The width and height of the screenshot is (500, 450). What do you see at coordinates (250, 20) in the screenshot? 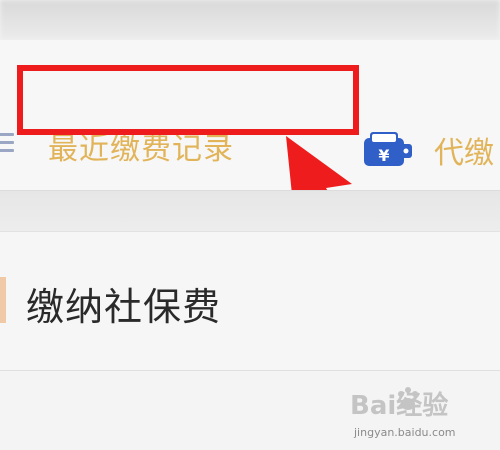
I see `status-bar-blur` at bounding box center [250, 20].